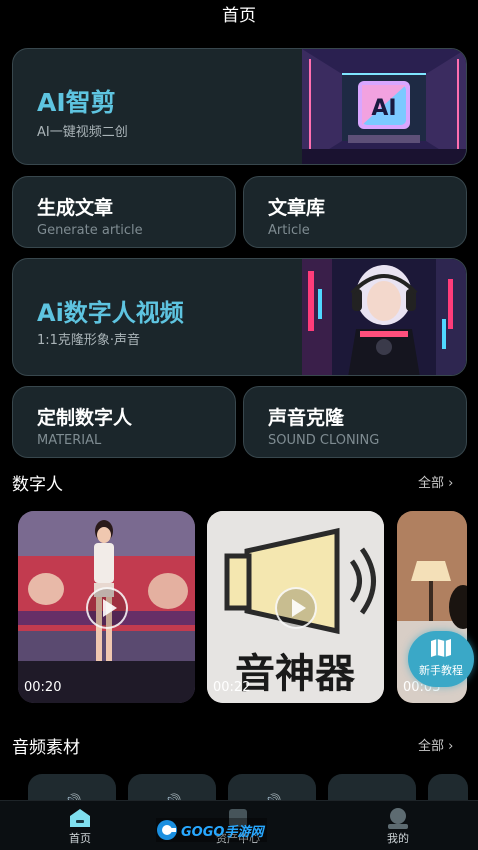 The height and width of the screenshot is (850, 478). What do you see at coordinates (441, 648) in the screenshot?
I see `map-icon` at bounding box center [441, 648].